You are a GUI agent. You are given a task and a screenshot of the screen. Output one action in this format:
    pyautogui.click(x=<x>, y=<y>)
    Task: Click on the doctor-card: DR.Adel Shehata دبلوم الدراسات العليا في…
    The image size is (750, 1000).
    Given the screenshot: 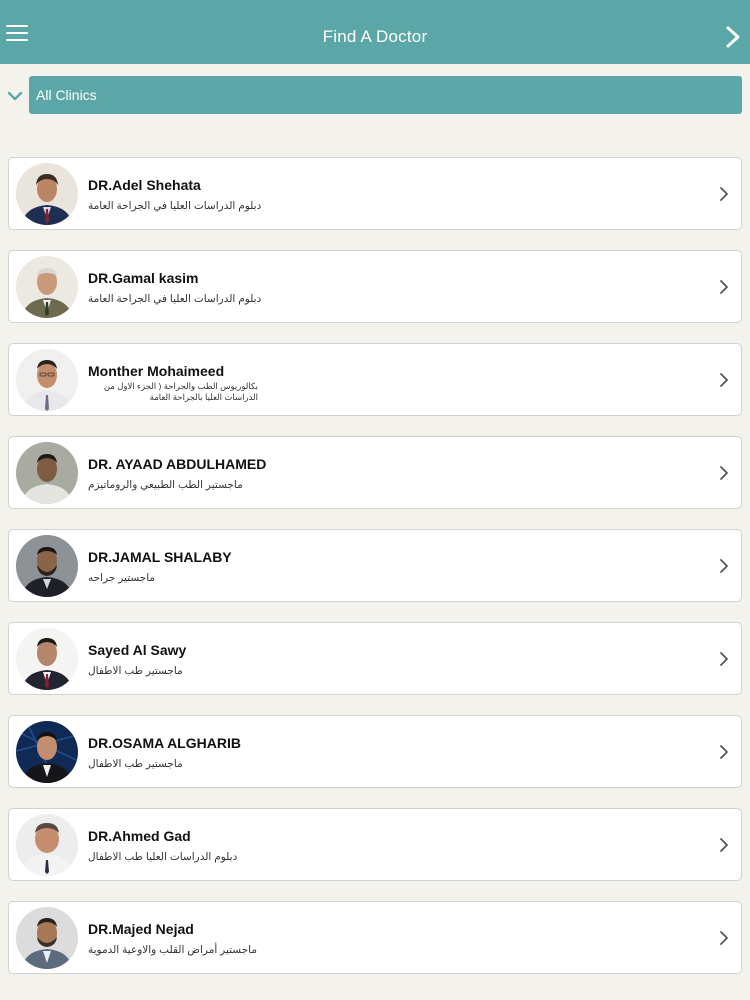 What is the action you would take?
    pyautogui.click(x=375, y=193)
    